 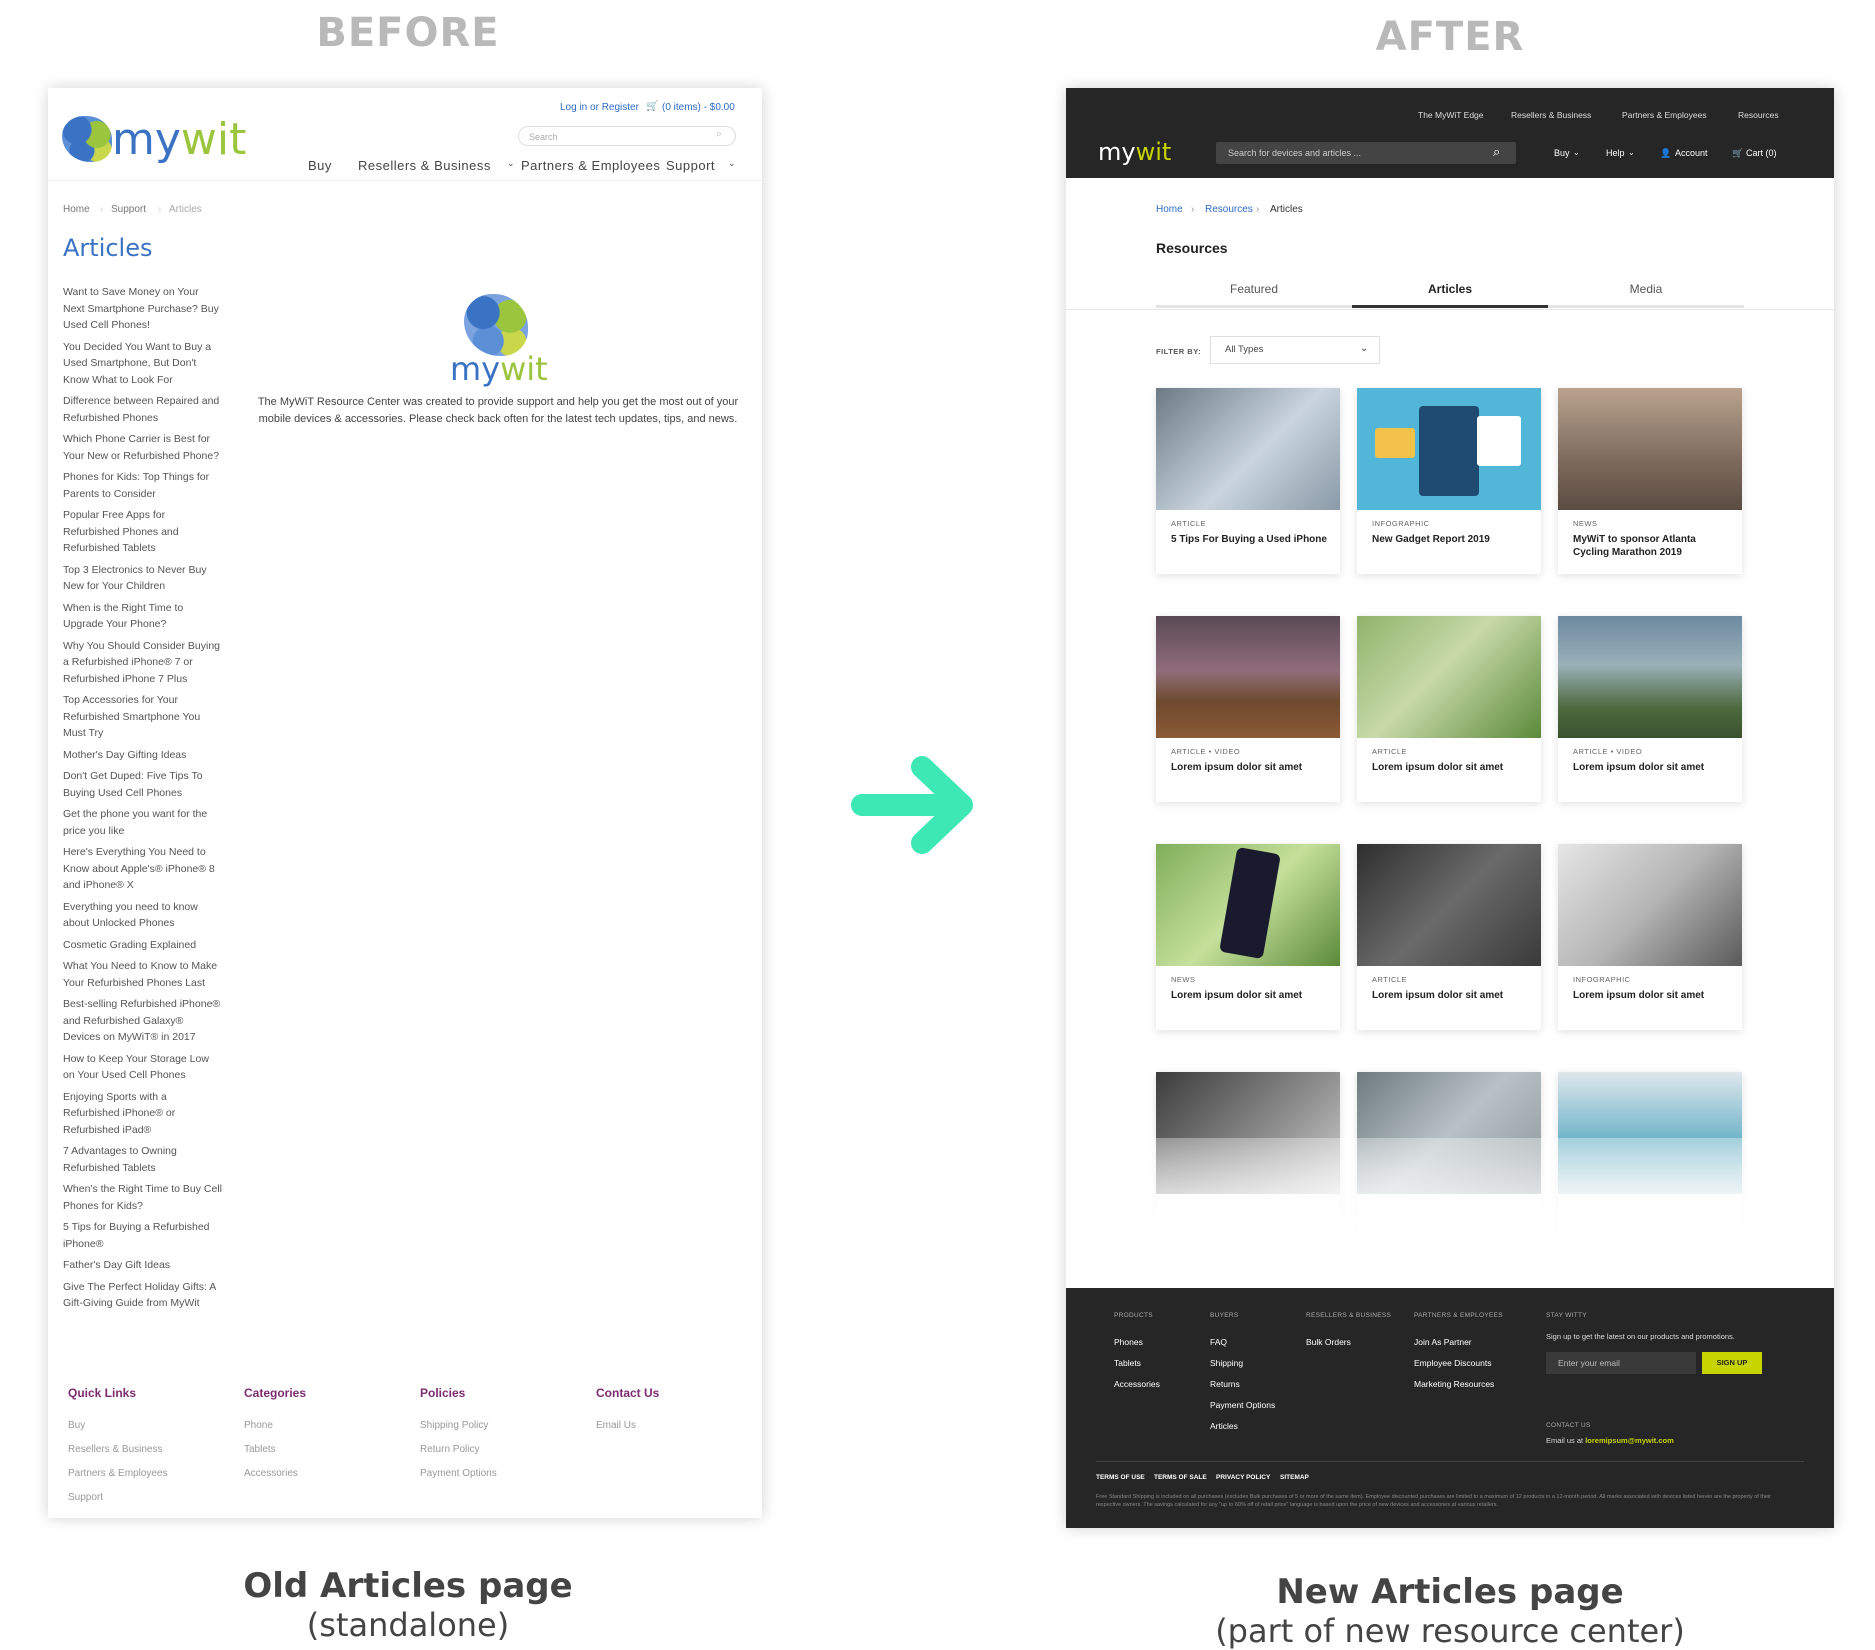 I want to click on article-card: ARTICLE 5 Tips For Buying a Used iPhone, so click(x=1248, y=481).